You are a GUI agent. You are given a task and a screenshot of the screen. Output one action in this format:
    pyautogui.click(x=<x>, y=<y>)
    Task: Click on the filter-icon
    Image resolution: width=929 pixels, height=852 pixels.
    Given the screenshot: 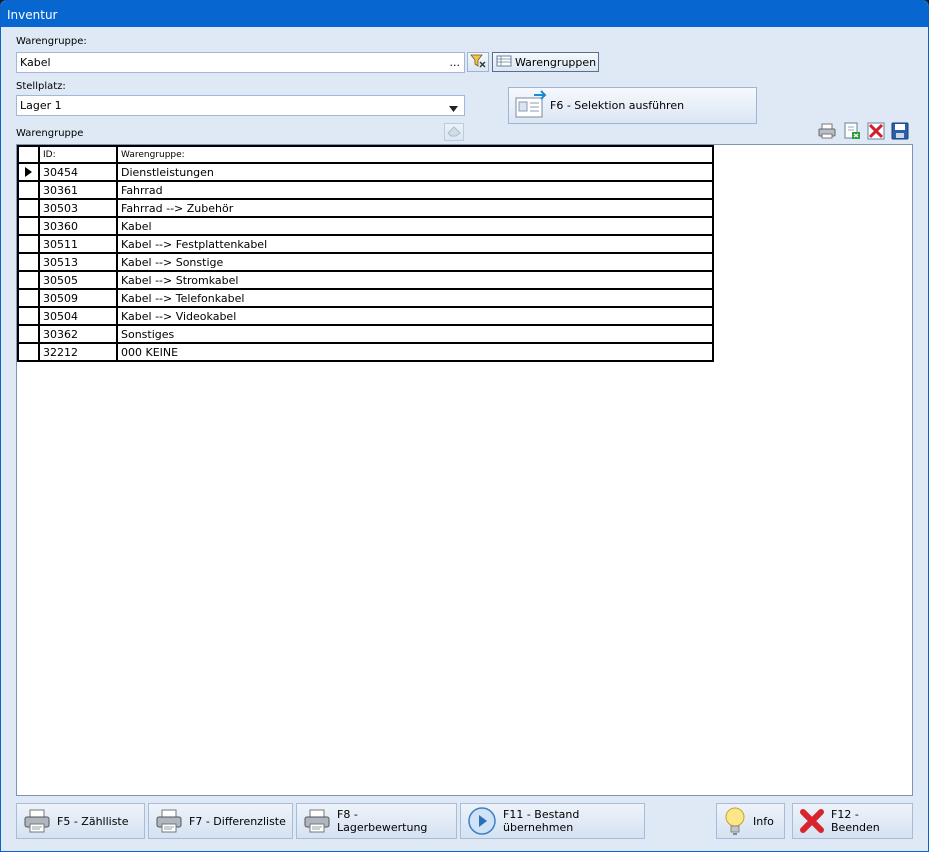 What is the action you would take?
    pyautogui.click(x=478, y=62)
    